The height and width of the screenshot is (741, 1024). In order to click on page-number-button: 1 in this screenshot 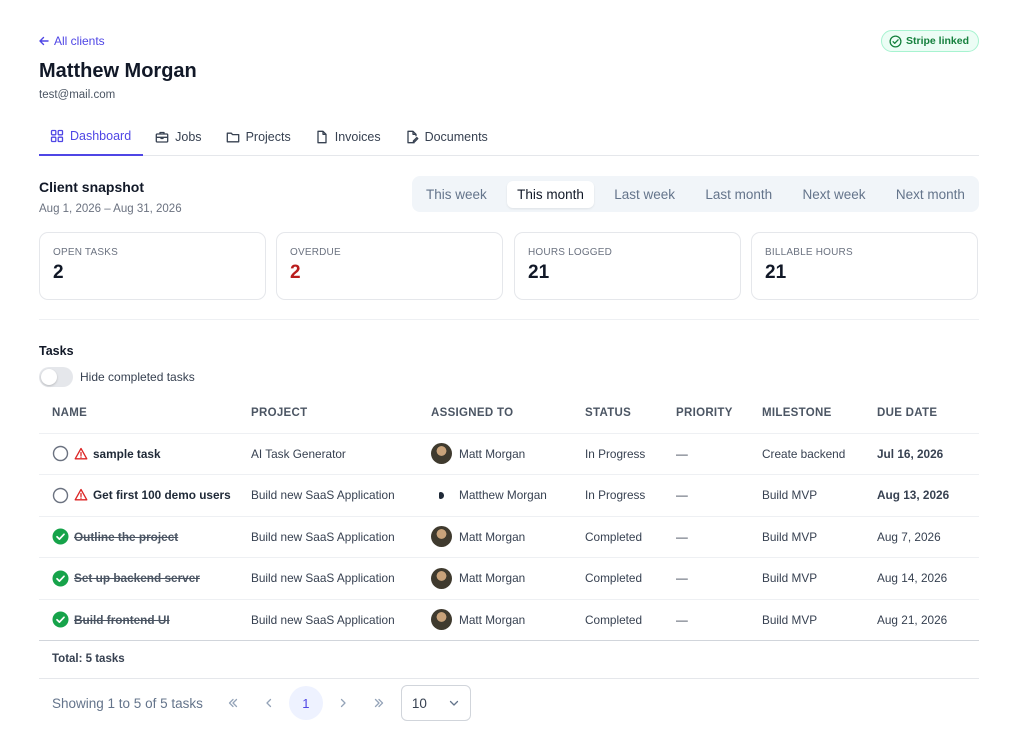, I will do `click(305, 703)`.